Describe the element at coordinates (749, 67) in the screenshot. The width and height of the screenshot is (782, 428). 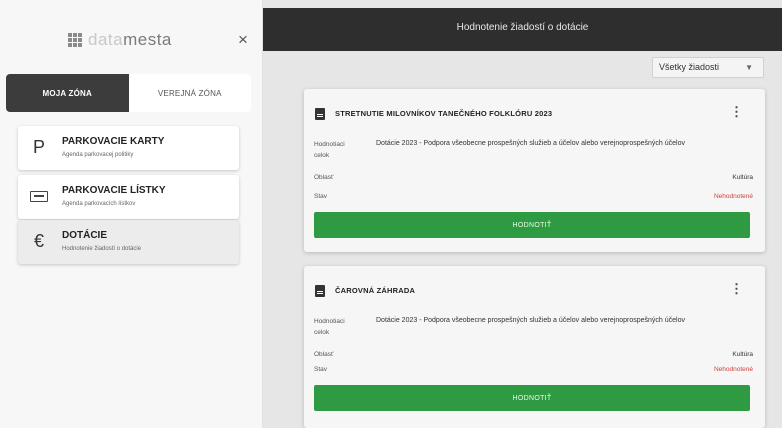
I see `chevron-down-icon: ▼` at that location.